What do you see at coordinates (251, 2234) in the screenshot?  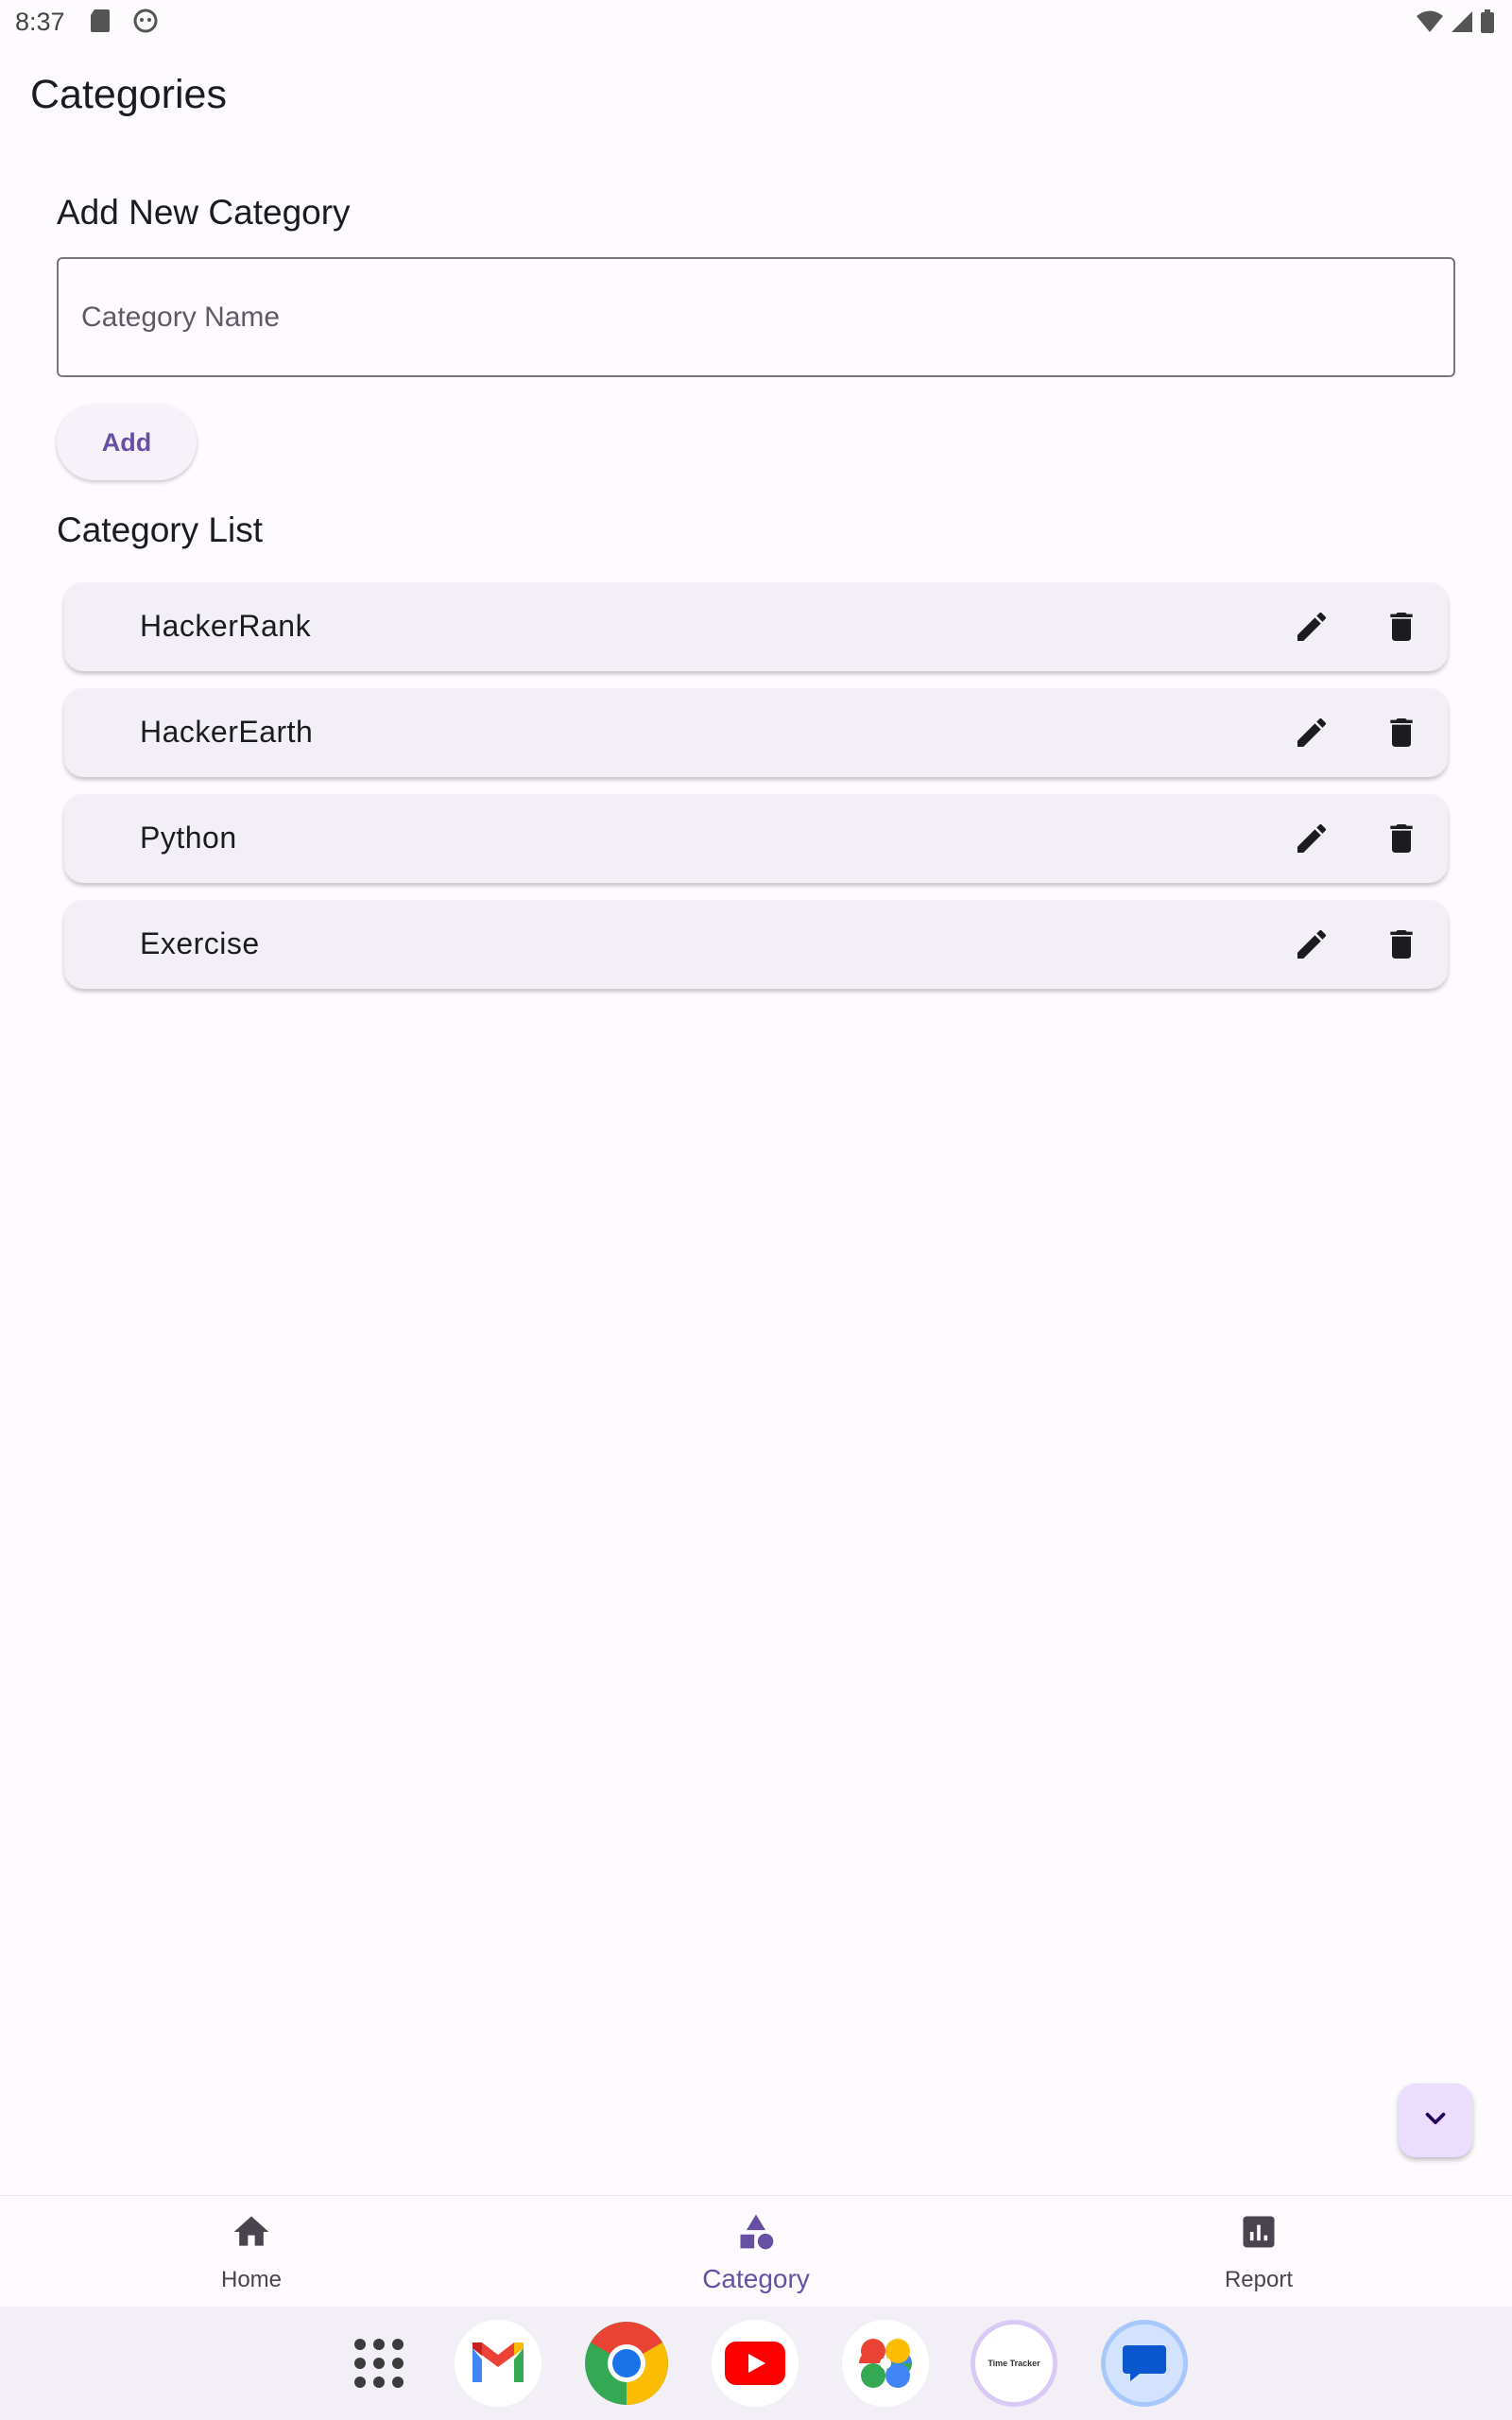 I see `home-icon` at bounding box center [251, 2234].